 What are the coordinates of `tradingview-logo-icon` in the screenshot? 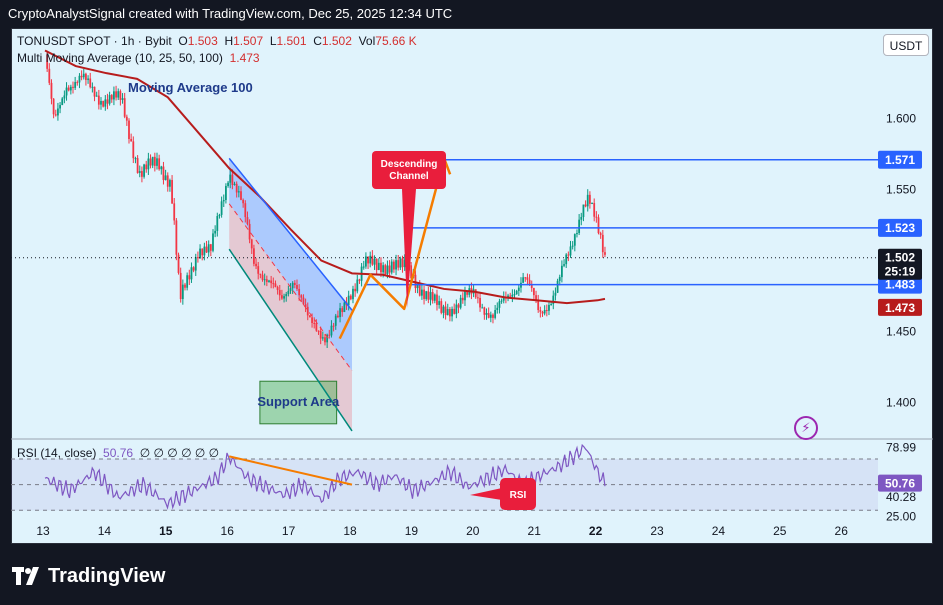 It's located at (25, 576).